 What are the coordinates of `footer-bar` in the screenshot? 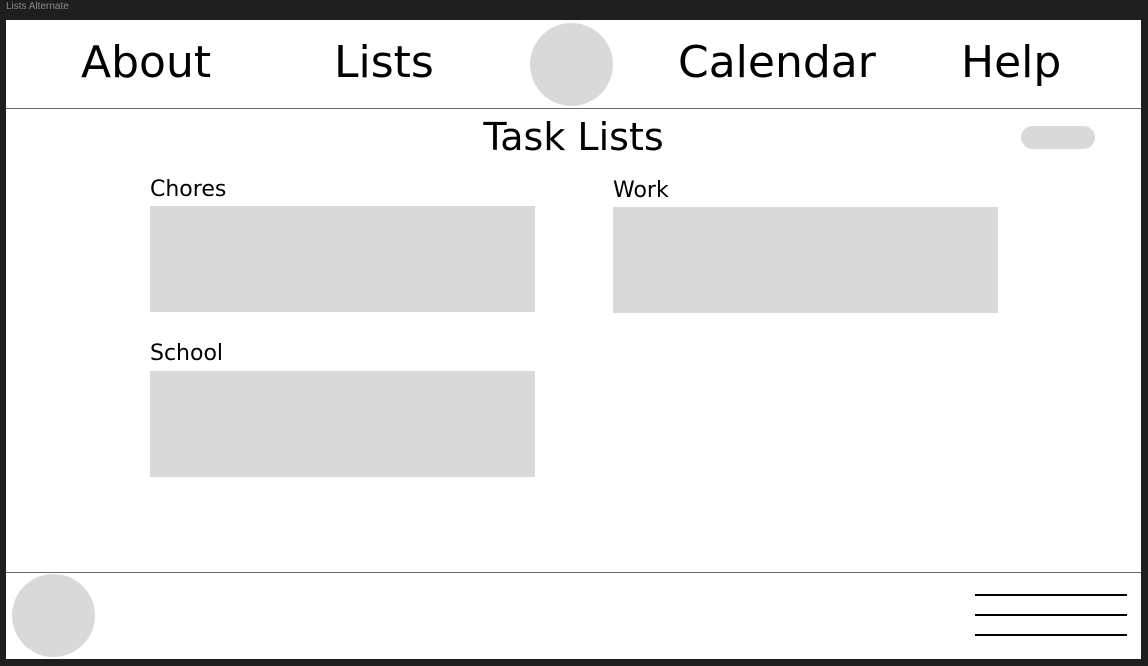 It's located at (573, 615).